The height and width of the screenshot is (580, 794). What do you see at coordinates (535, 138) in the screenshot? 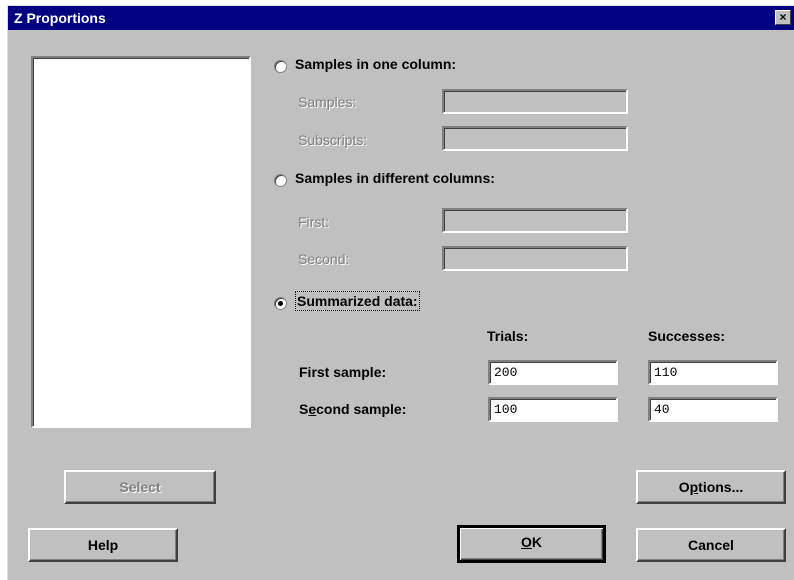
I see `subscripts-input` at bounding box center [535, 138].